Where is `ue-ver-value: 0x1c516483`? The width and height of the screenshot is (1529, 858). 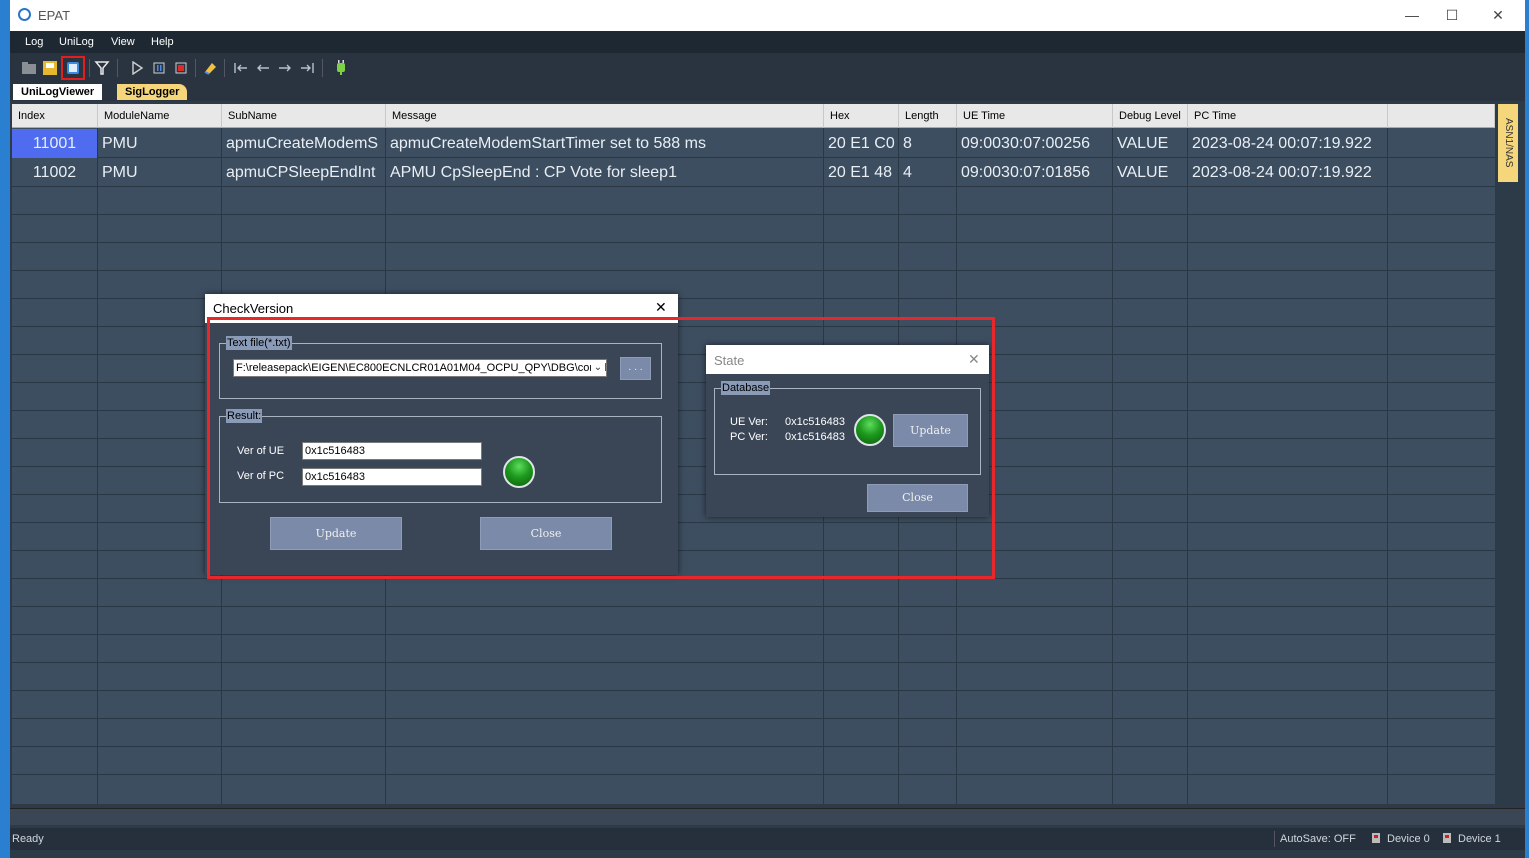
ue-ver-value: 0x1c516483 is located at coordinates (815, 422).